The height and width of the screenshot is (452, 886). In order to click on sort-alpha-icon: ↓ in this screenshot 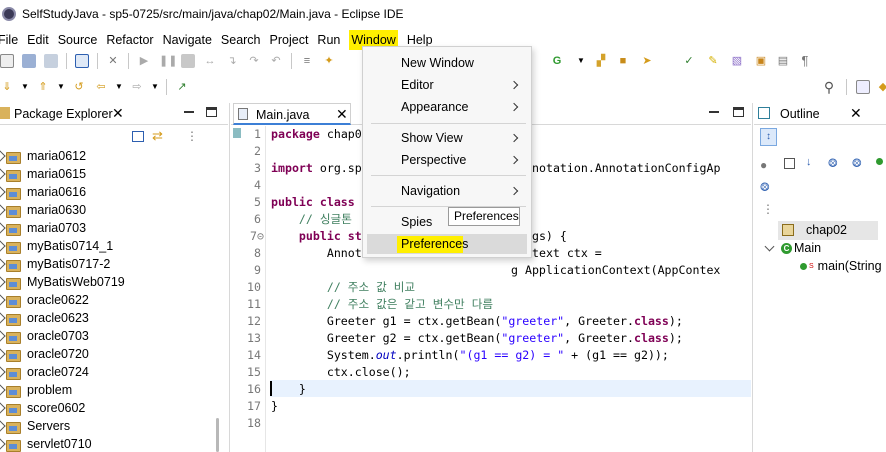, I will do `click(809, 162)`.